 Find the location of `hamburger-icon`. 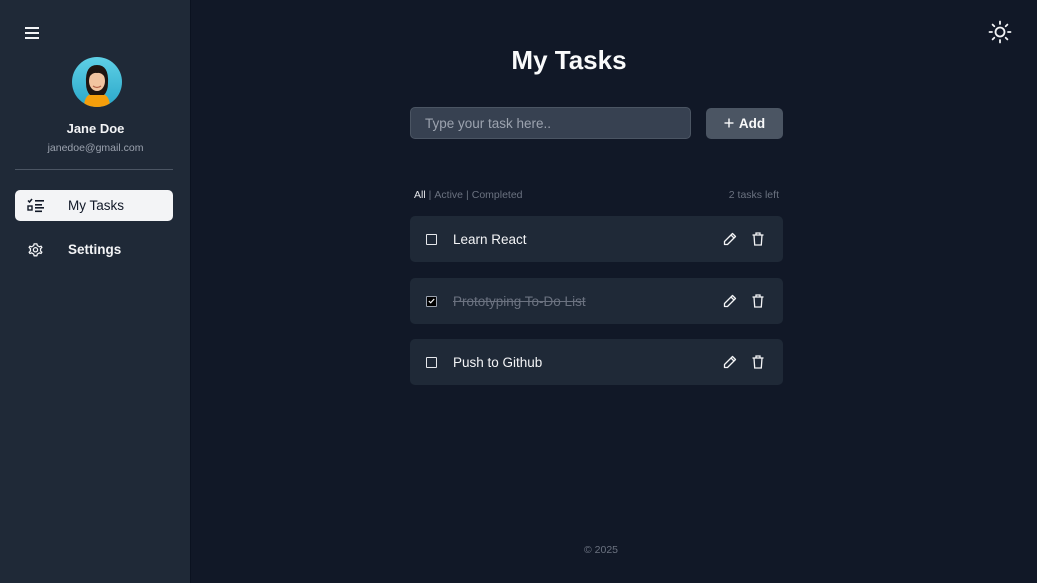

hamburger-icon is located at coordinates (32, 33).